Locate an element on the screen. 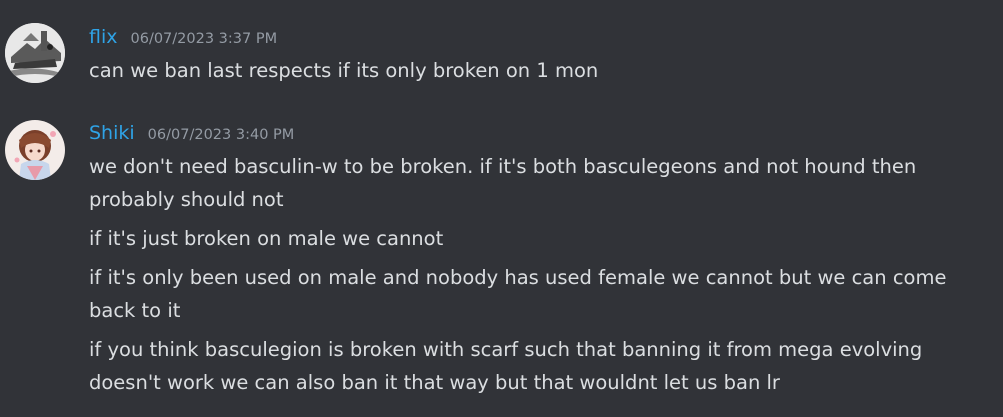  timestamp: 06/07/2023 3:37 PM is located at coordinates (204, 39).